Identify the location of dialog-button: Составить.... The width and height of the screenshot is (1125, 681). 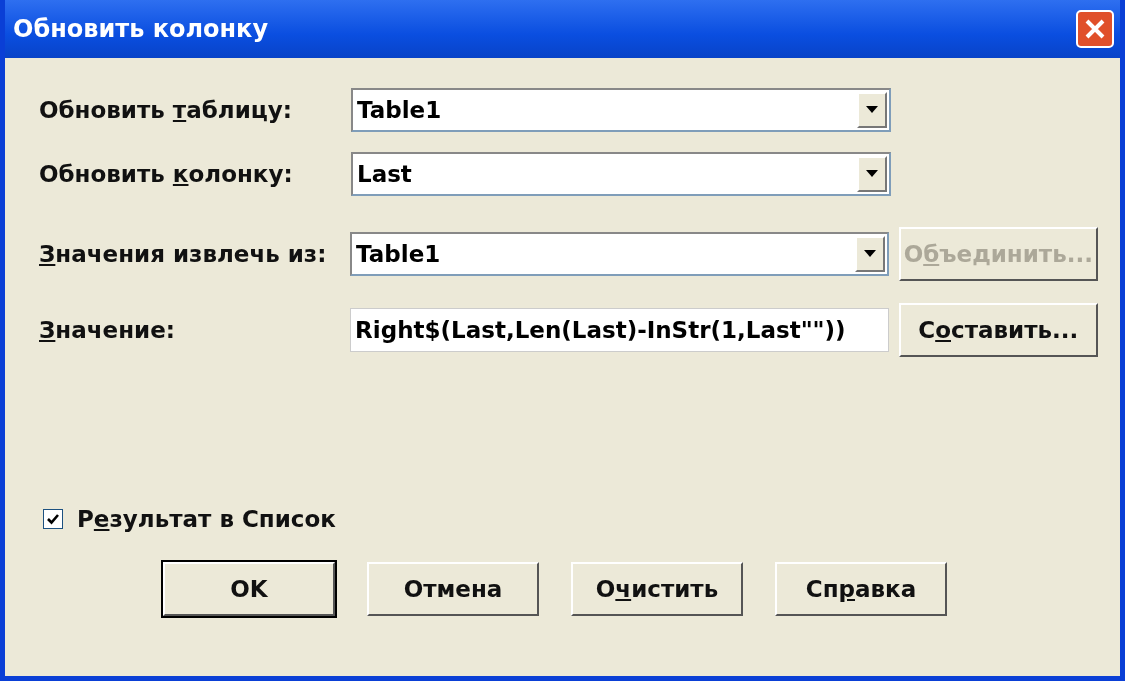
(998, 330).